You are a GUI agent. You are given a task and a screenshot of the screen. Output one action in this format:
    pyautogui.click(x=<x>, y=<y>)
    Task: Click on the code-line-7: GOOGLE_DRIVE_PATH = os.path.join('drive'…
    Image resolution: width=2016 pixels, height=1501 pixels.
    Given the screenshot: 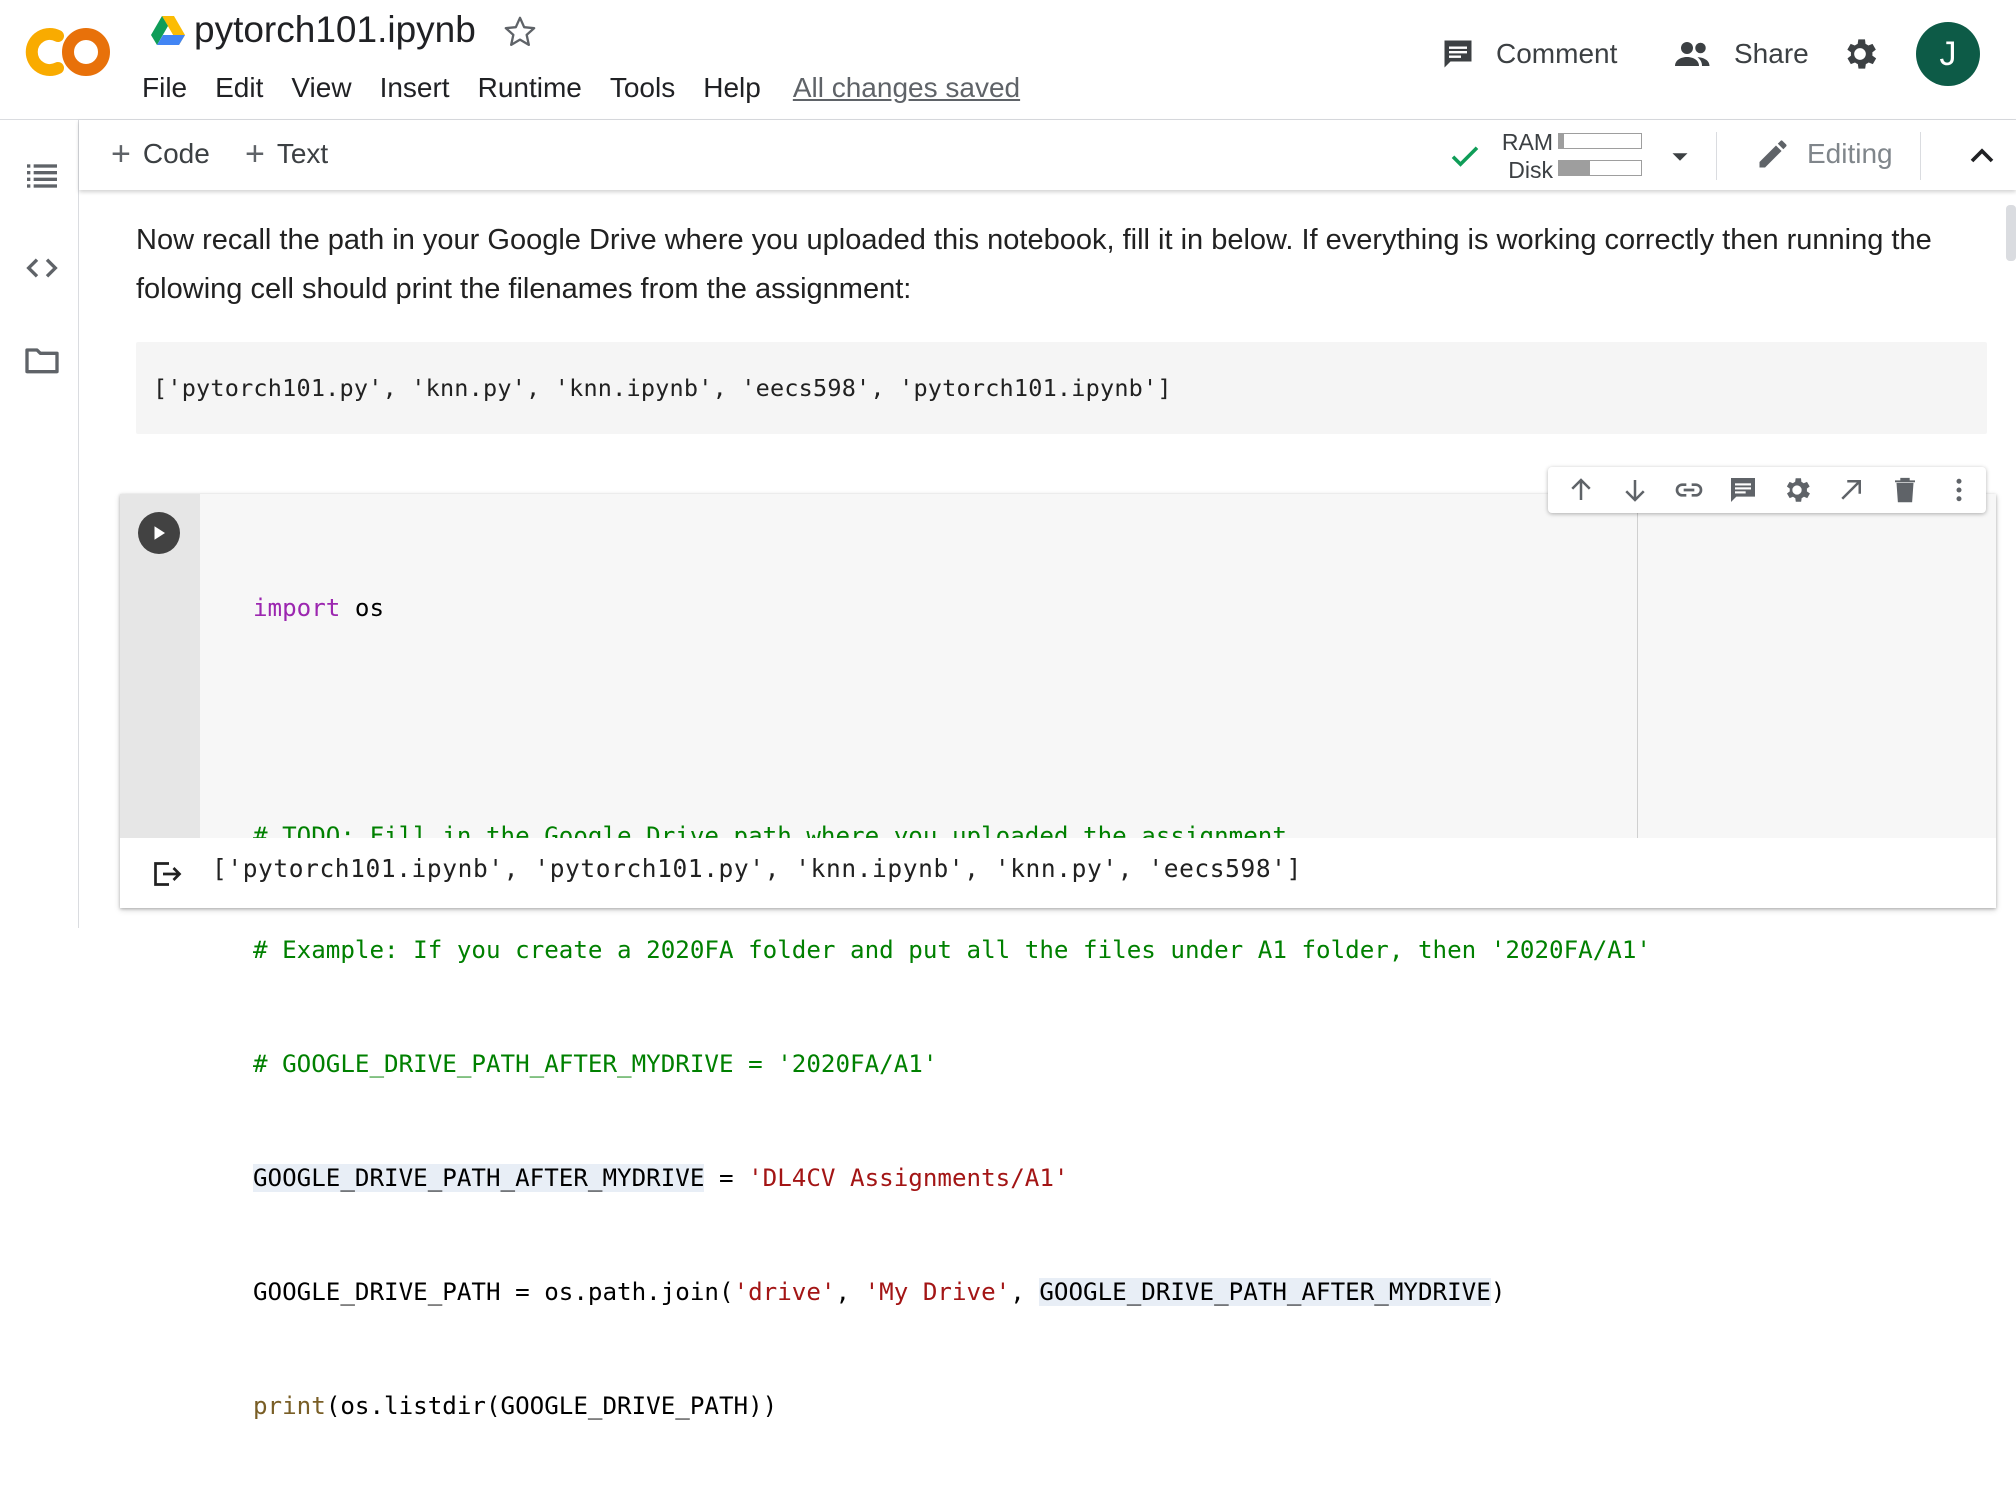 What is the action you would take?
    pyautogui.click(x=952, y=1292)
    